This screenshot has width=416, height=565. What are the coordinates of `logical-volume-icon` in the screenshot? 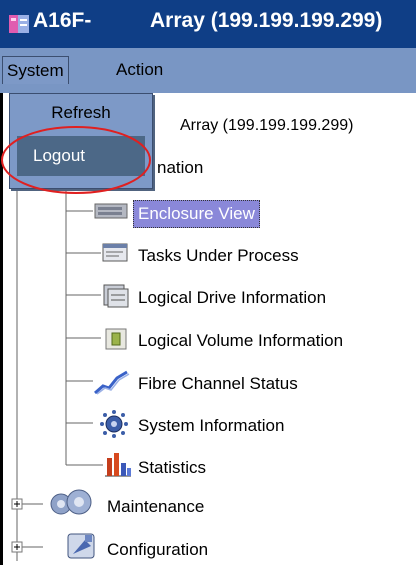 It's located at (116, 339).